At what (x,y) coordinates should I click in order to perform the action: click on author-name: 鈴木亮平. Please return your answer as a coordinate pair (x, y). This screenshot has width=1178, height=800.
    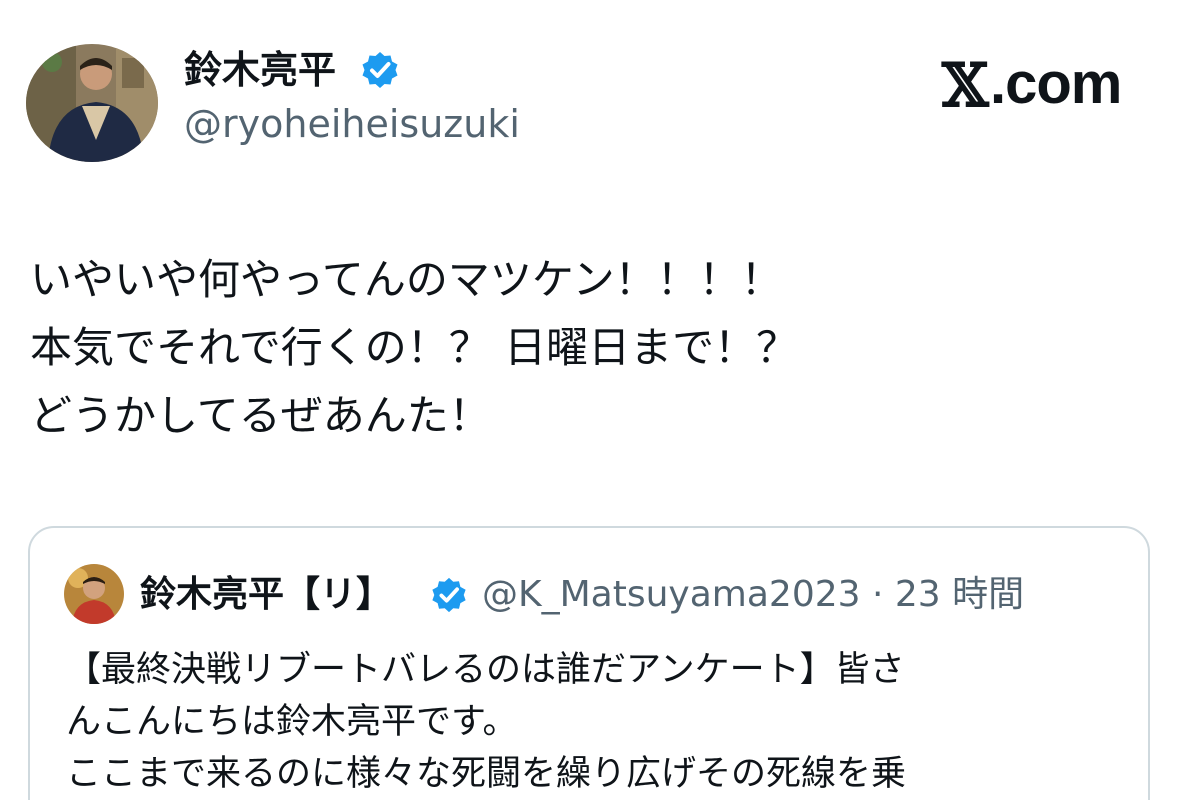
    Looking at the image, I should click on (260, 70).